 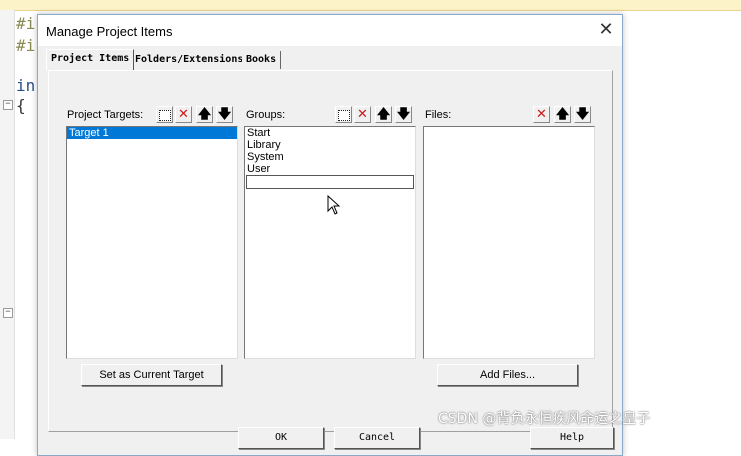 I want to click on list-item: User, so click(x=330, y=169).